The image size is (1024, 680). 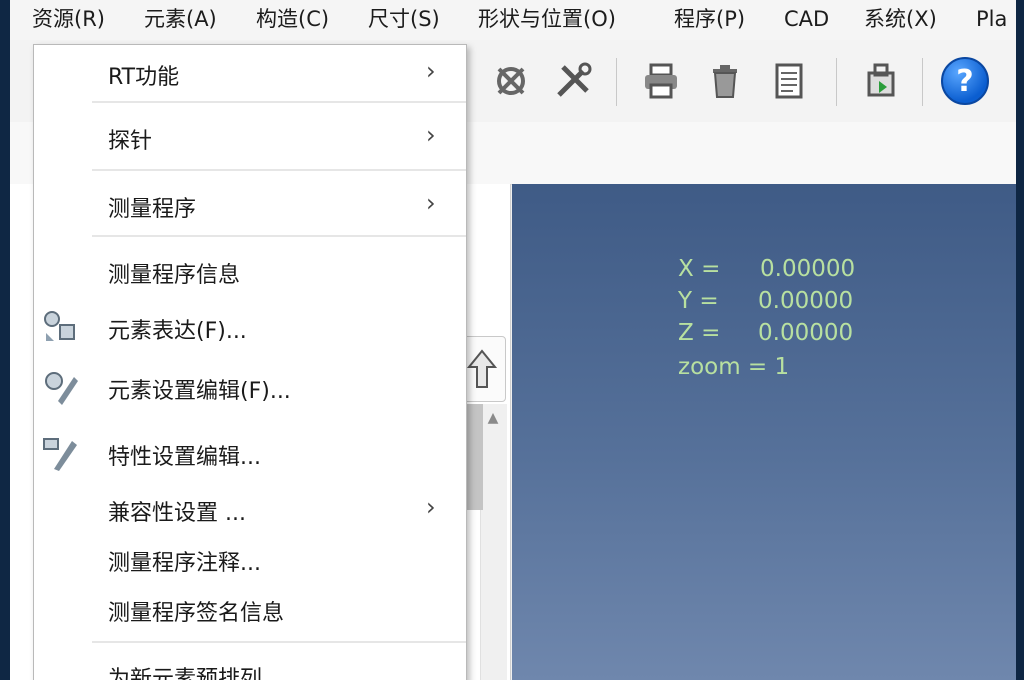 I want to click on window-border, so click(x=1020, y=340).